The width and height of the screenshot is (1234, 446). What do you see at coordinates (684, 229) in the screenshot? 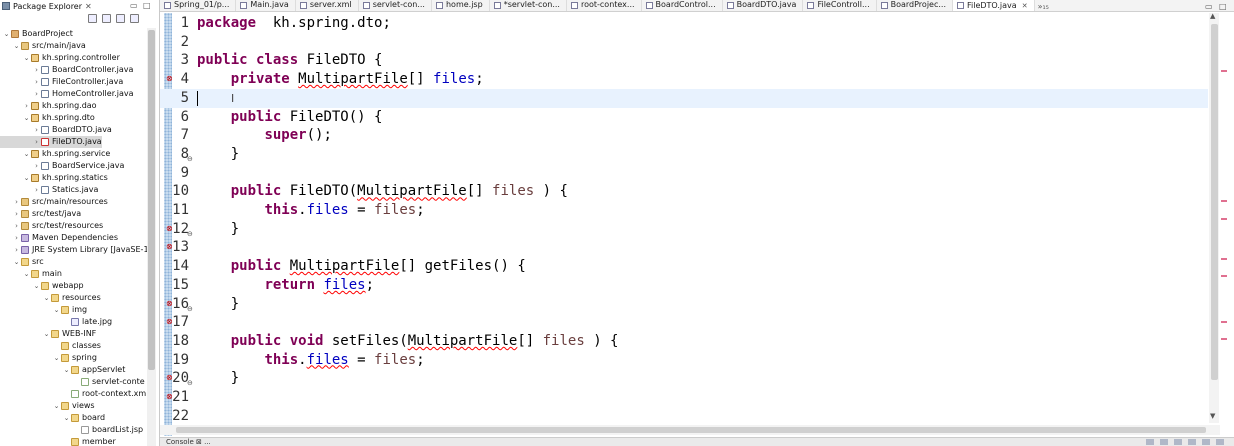
I see `code-line: ⊗ 12 ⊖ }` at bounding box center [684, 229].